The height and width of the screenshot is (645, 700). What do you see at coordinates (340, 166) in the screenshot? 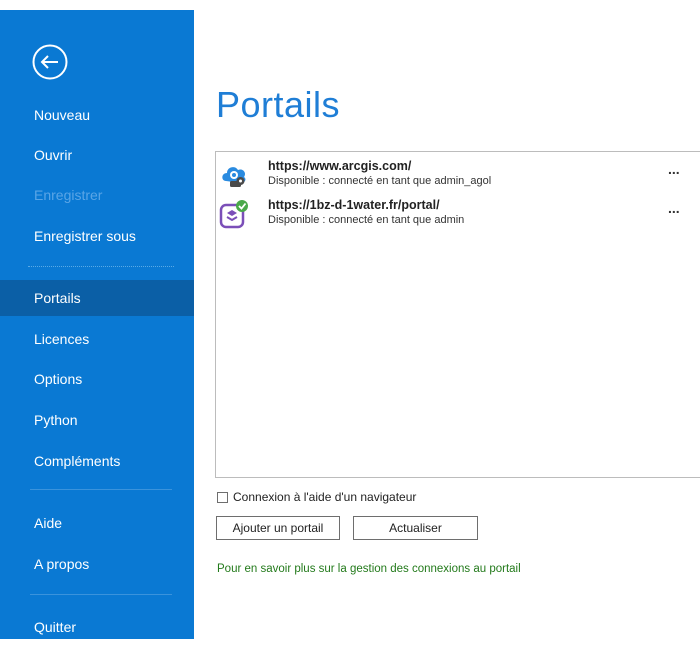
I see `portal-url: https://www.arcgis.com/` at bounding box center [340, 166].